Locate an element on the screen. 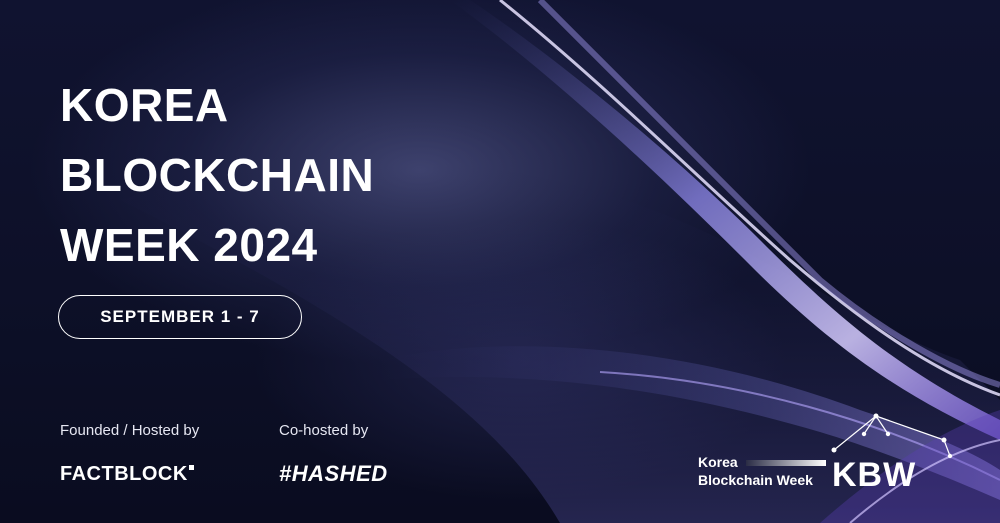 This screenshot has height=523, width=1000. cohosted-label: Co-hosted by is located at coordinates (324, 430).